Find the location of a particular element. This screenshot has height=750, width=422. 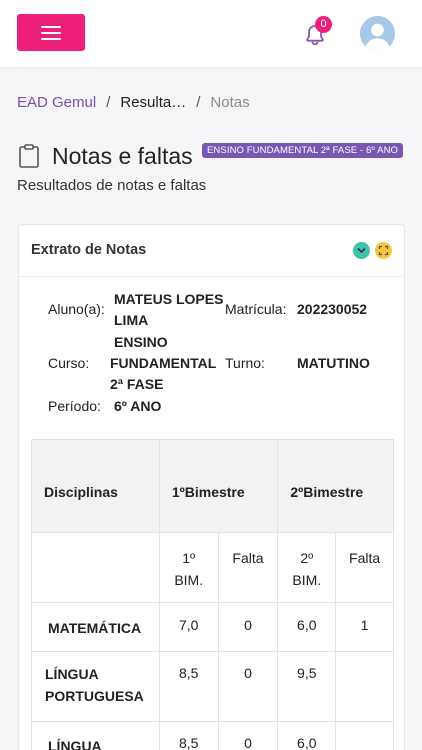

top-bar: 0 is located at coordinates (211, 33).